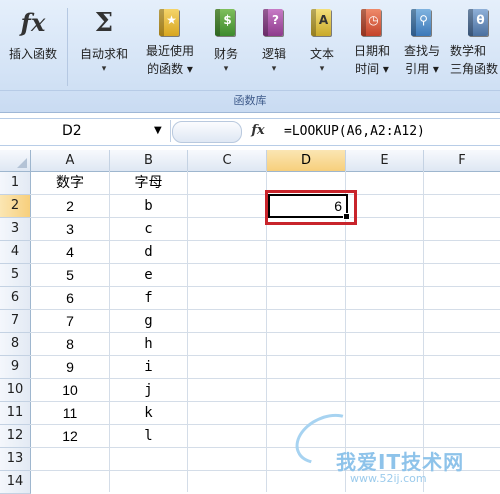 This screenshot has height=494, width=500. I want to click on name-box-value: D2, so click(72, 131).